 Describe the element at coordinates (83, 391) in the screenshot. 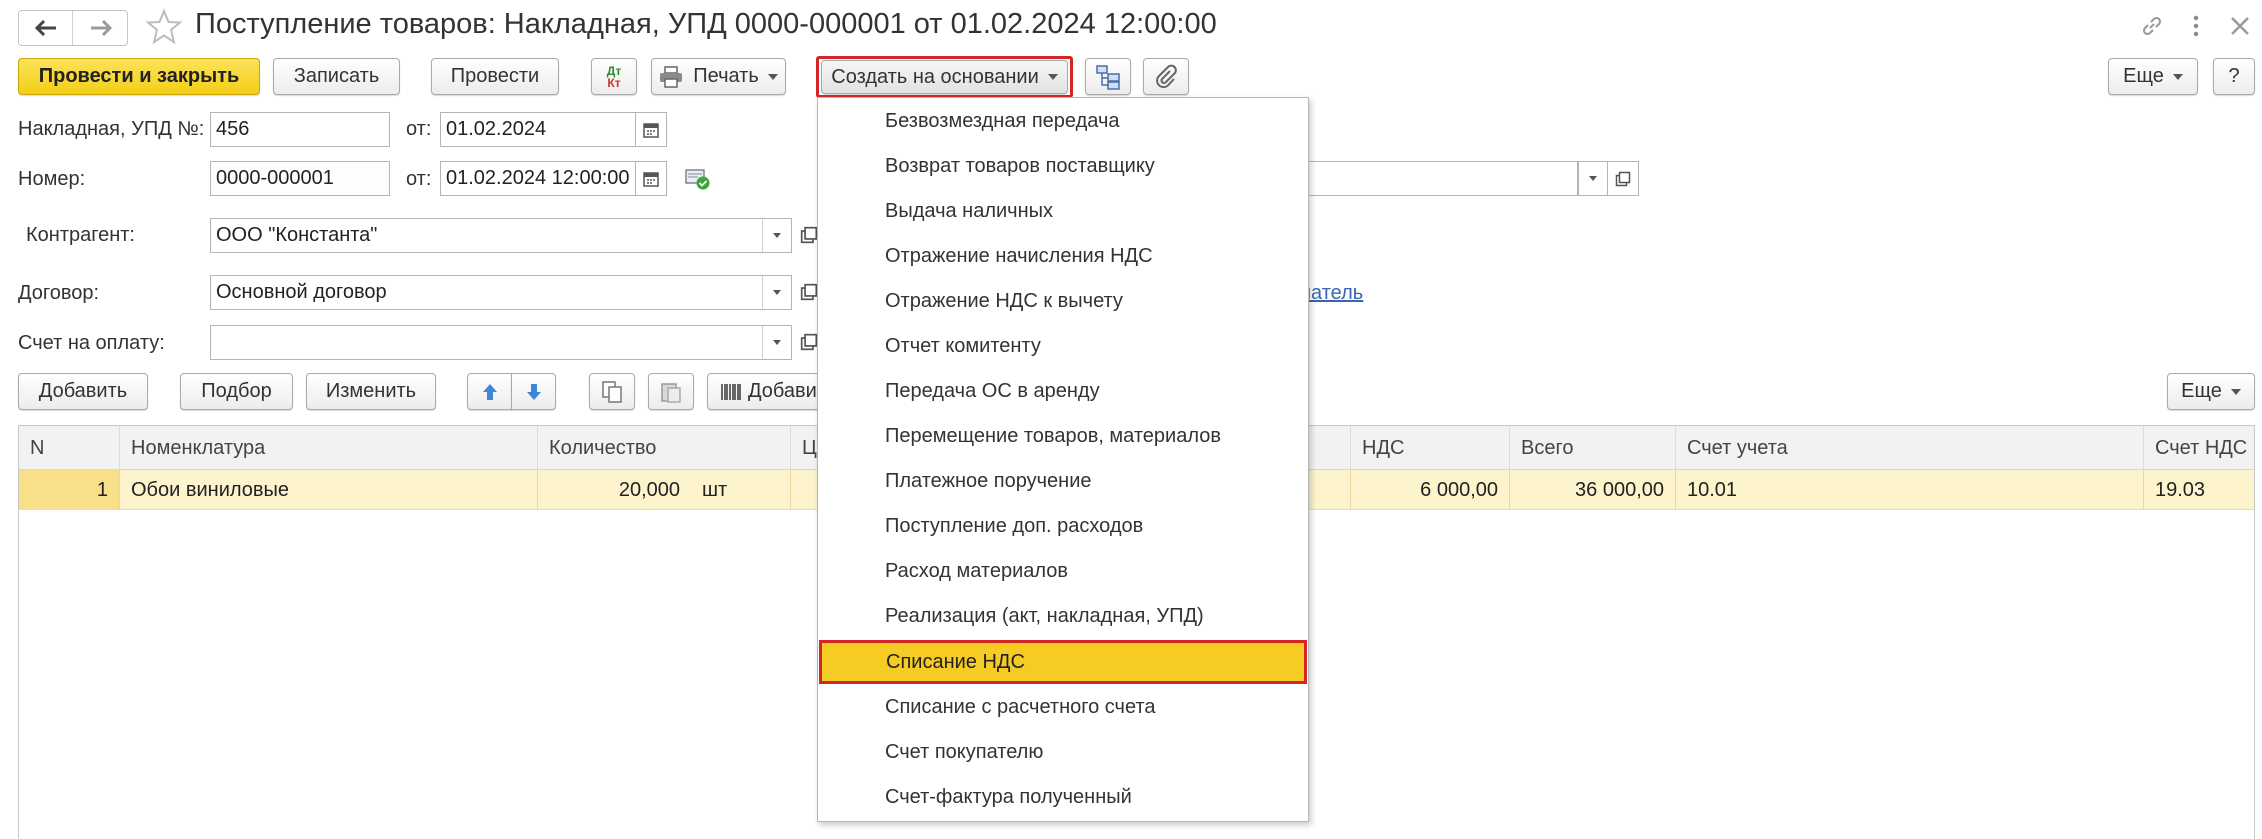

I see `add-row-button: Добавить` at that location.